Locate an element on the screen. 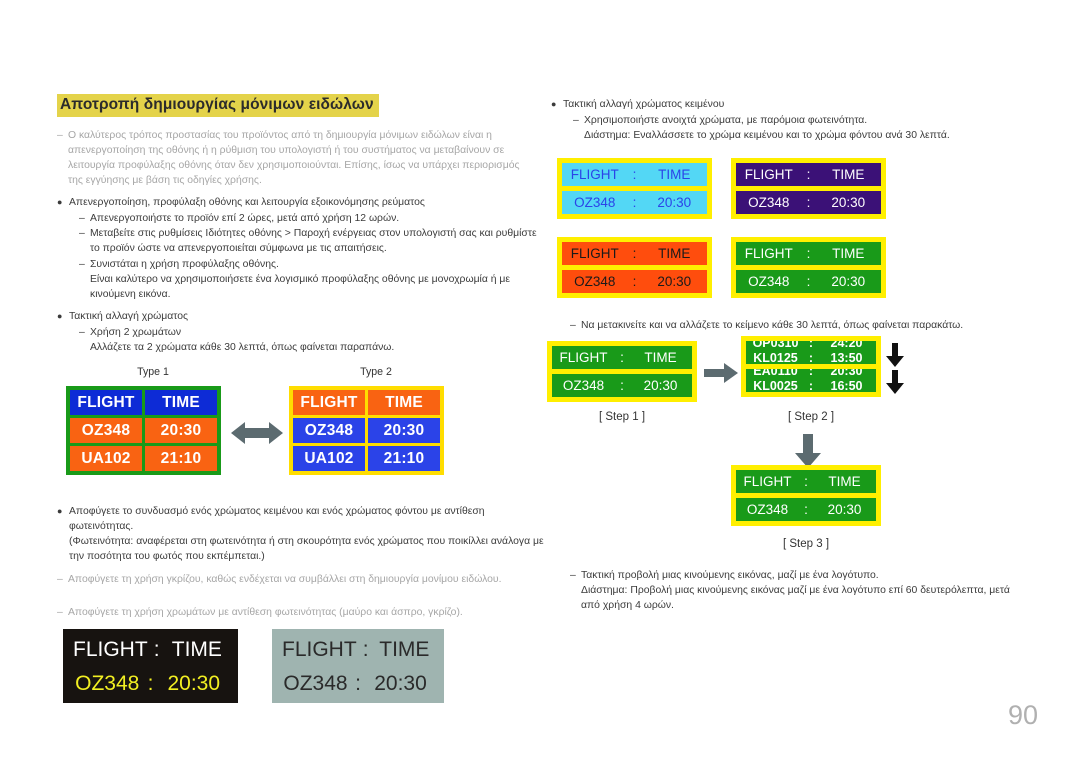 This screenshot has height=763, width=1080. flight-table-type2: FLIGHT TIME OZ348 20:30 UA102 21:10 is located at coordinates (366, 430).